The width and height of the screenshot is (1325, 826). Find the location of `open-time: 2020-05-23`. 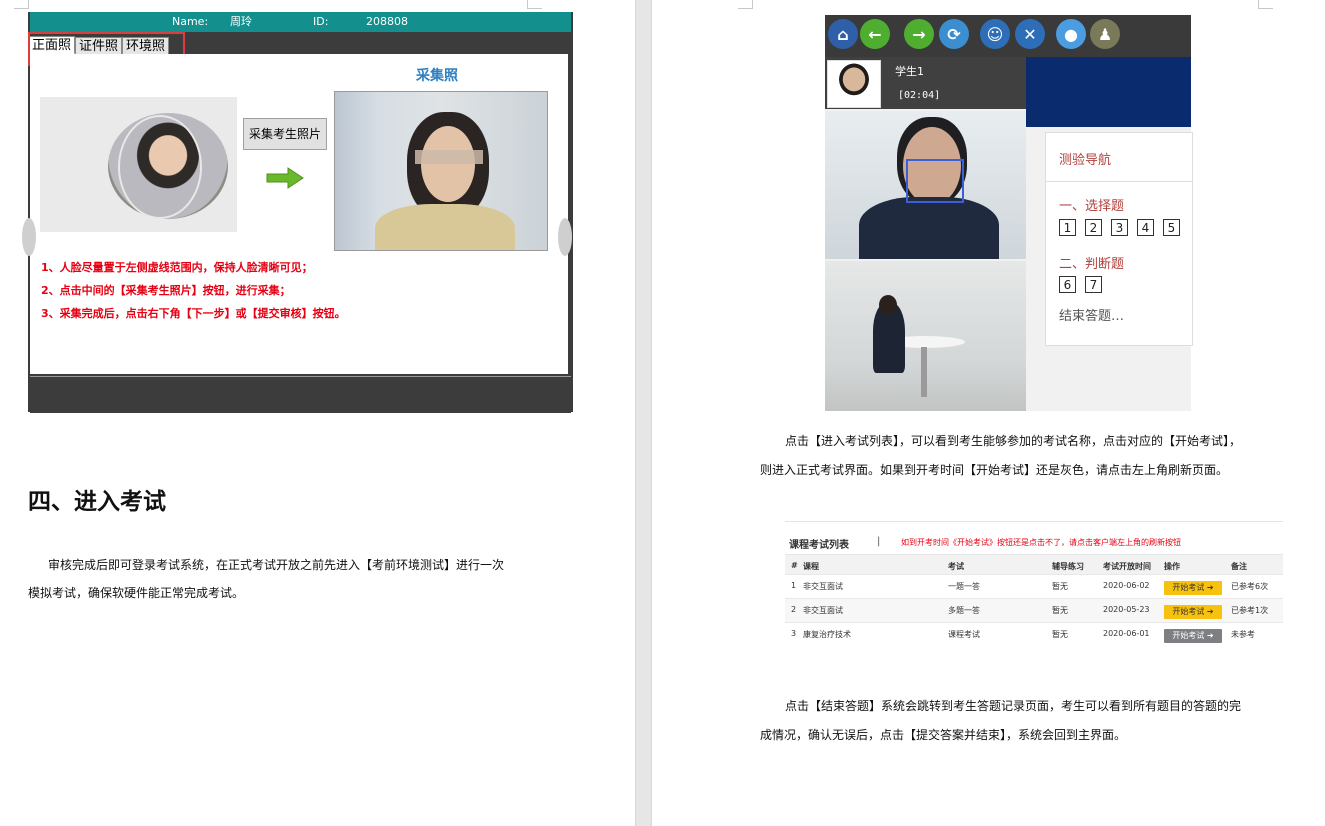

open-time: 2020-05-23 is located at coordinates (1126, 609).